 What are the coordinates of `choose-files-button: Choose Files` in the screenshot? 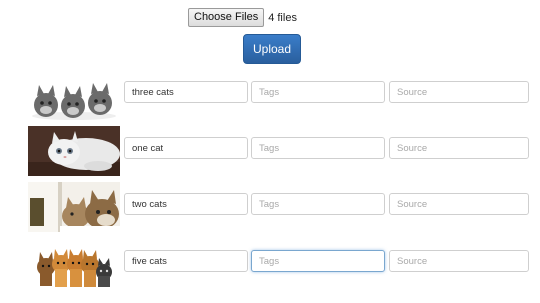 It's located at (226, 17).